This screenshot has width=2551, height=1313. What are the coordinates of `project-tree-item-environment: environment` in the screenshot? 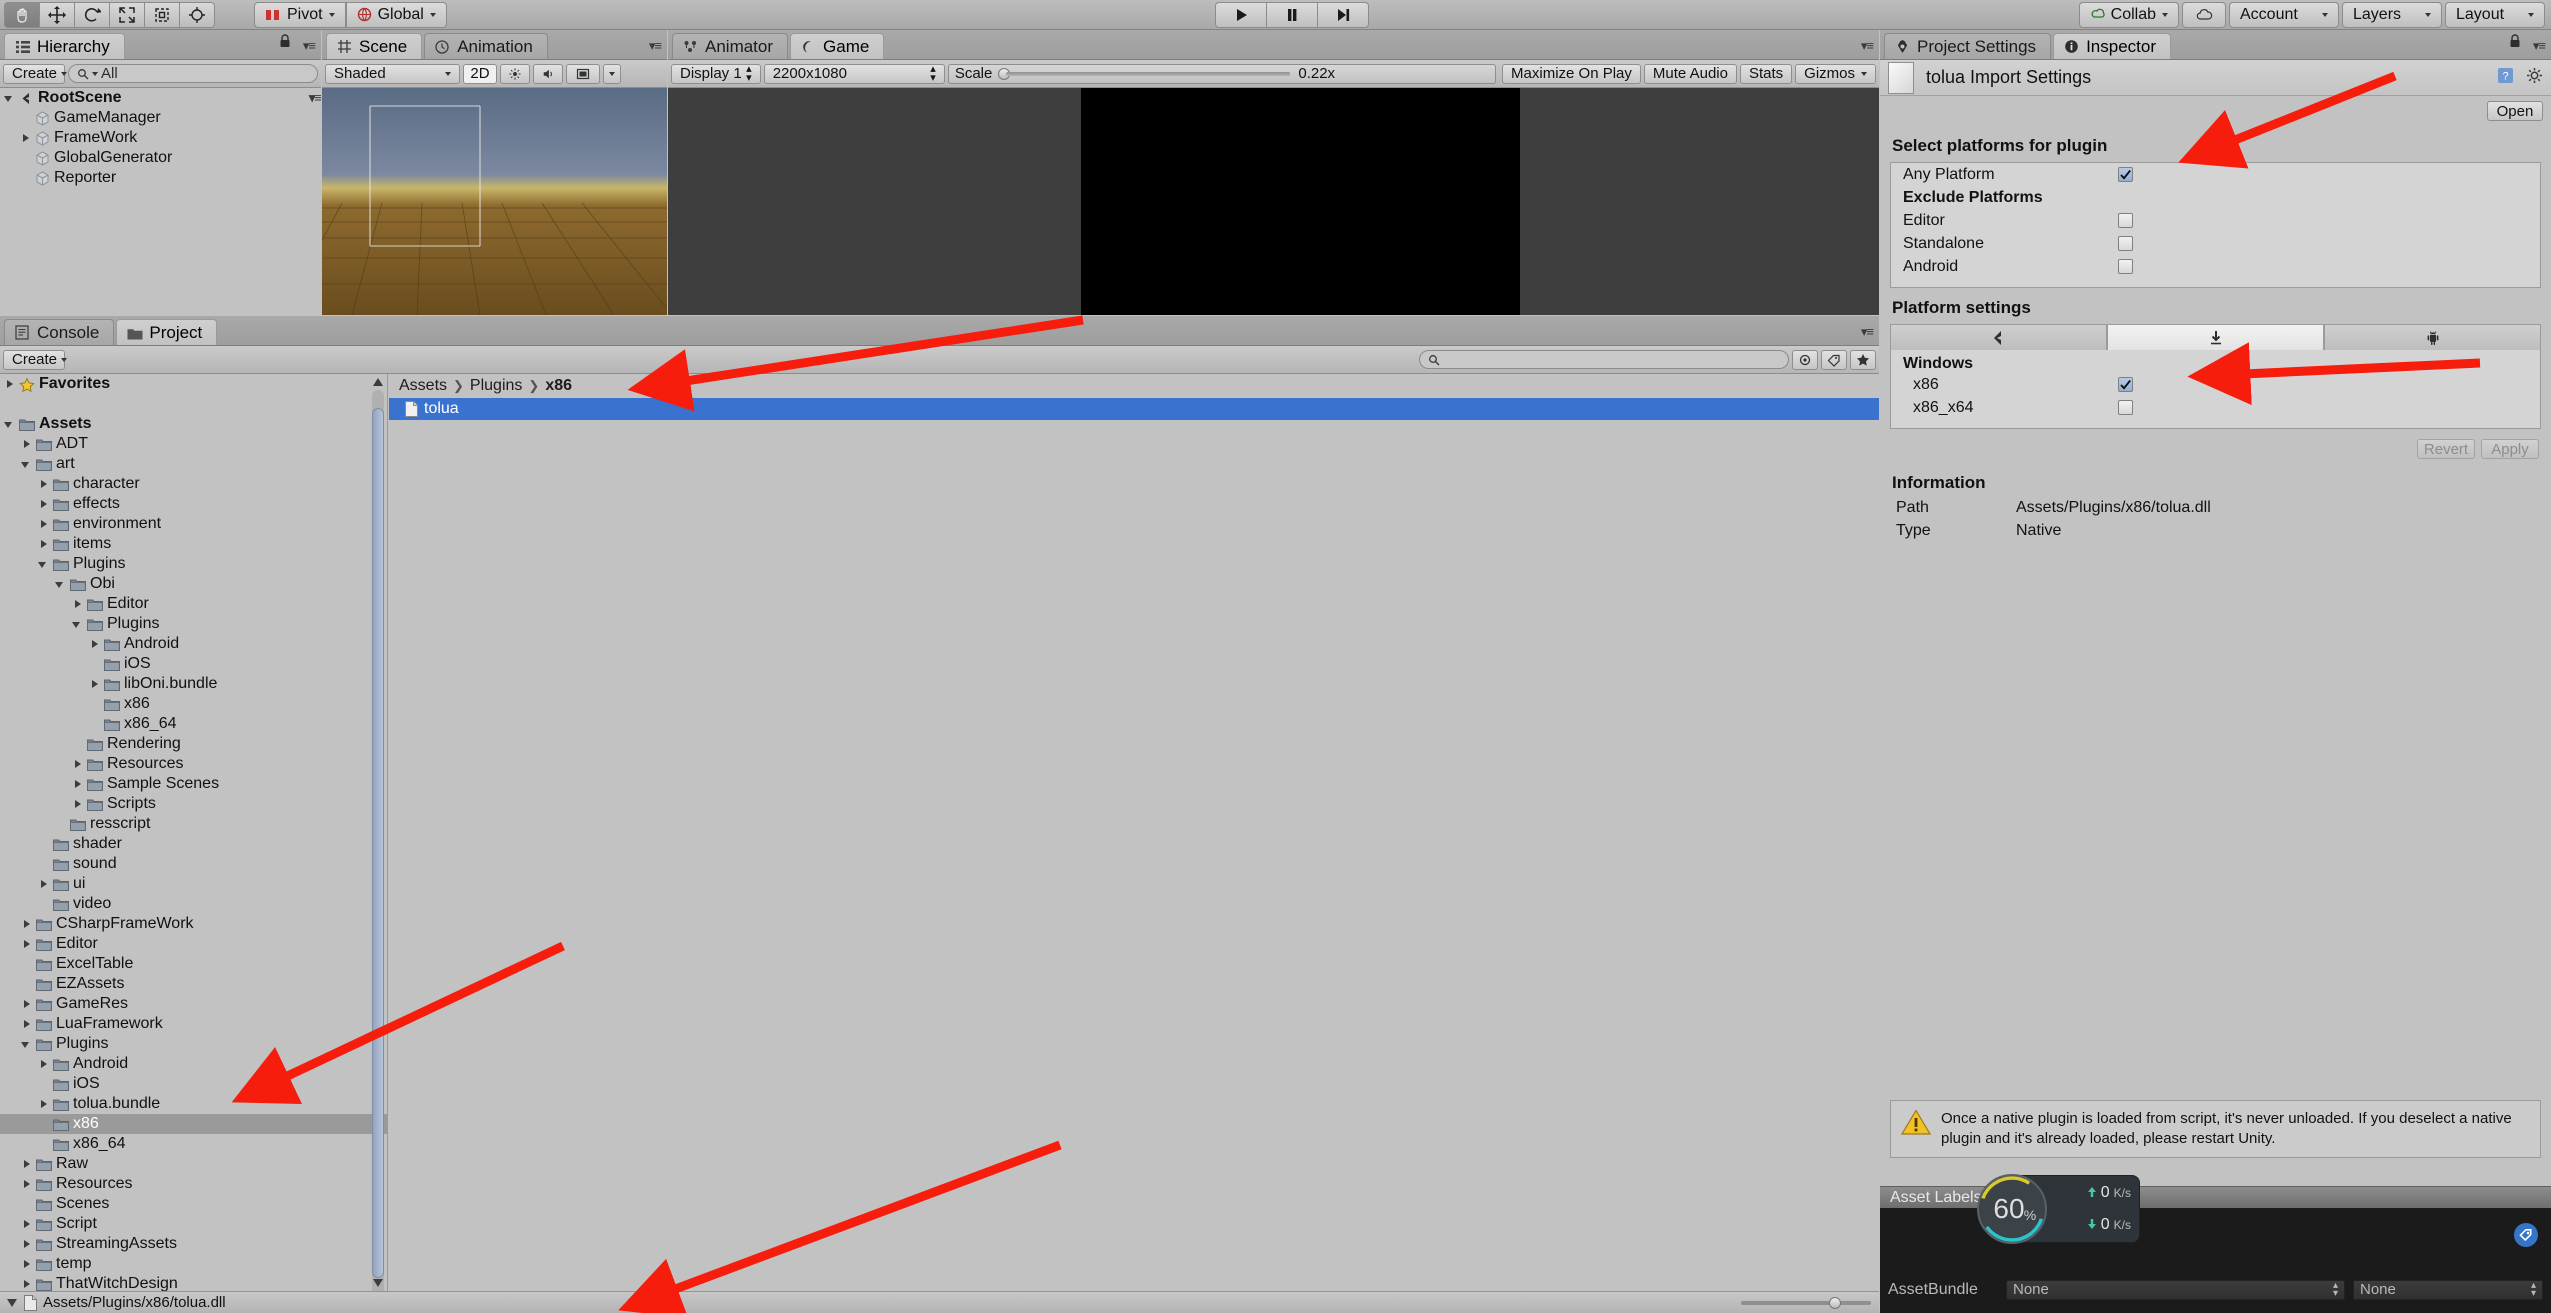 It's located at (193, 524).